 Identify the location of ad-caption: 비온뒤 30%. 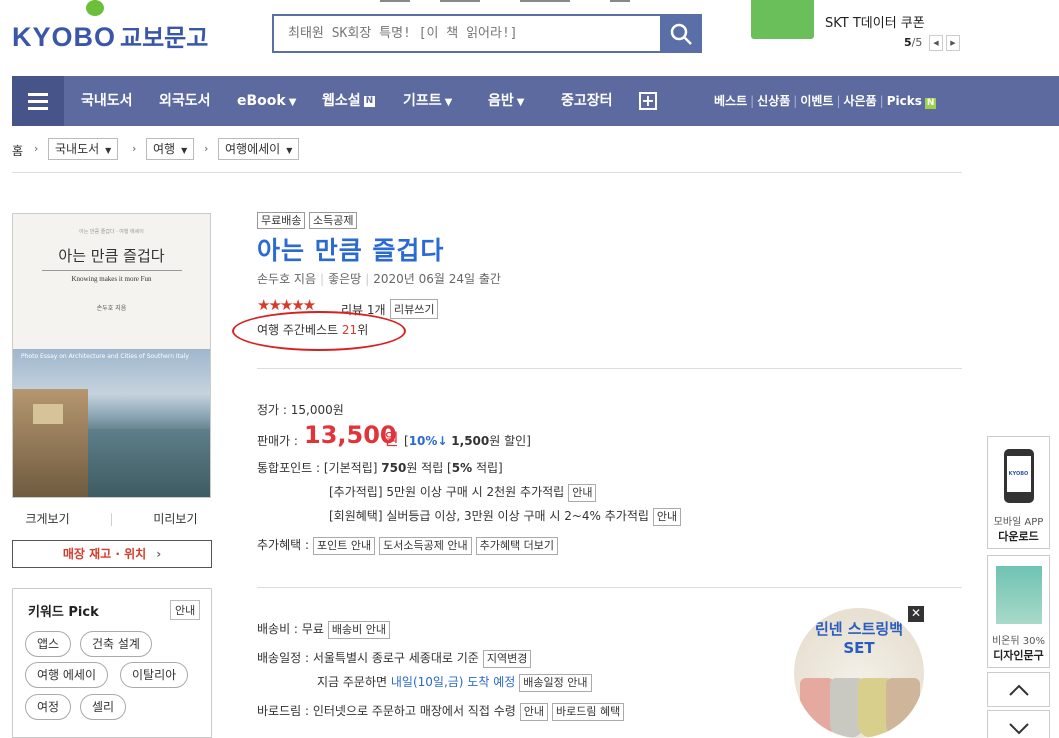
(1018, 641).